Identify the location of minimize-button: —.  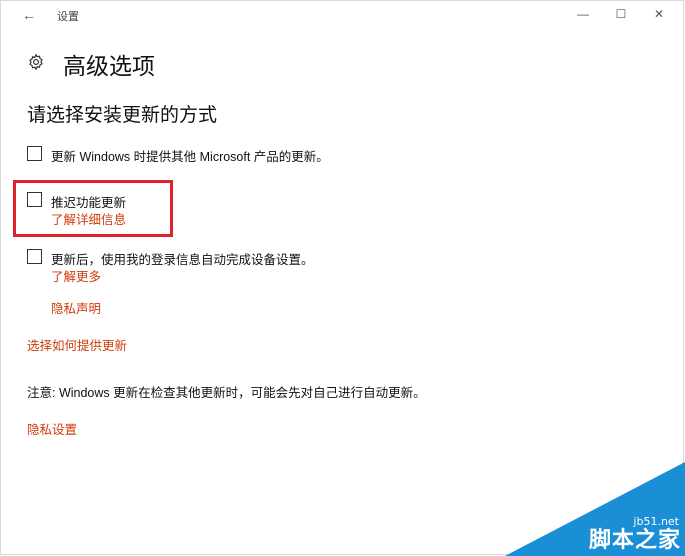
(583, 14).